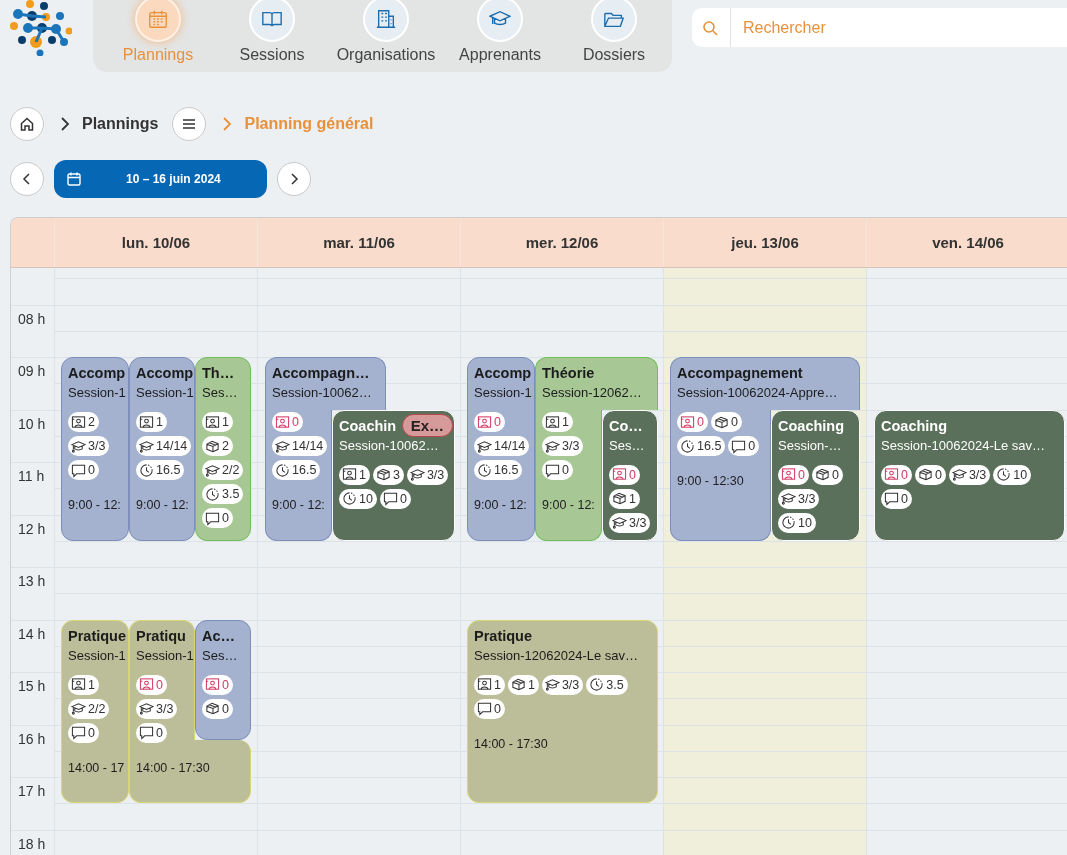  I want to click on hour-label: 09 h, so click(32, 371).